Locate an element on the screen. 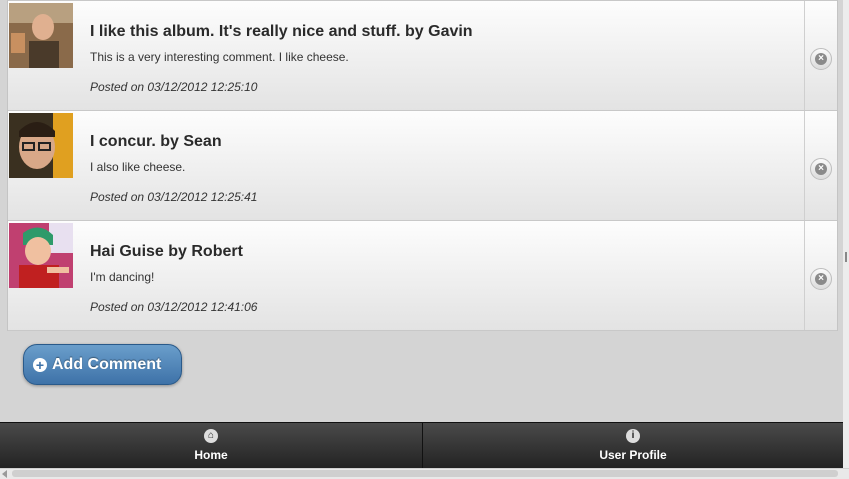 This screenshot has height=479, width=849. scrollbar-thumb is located at coordinates (425, 473).